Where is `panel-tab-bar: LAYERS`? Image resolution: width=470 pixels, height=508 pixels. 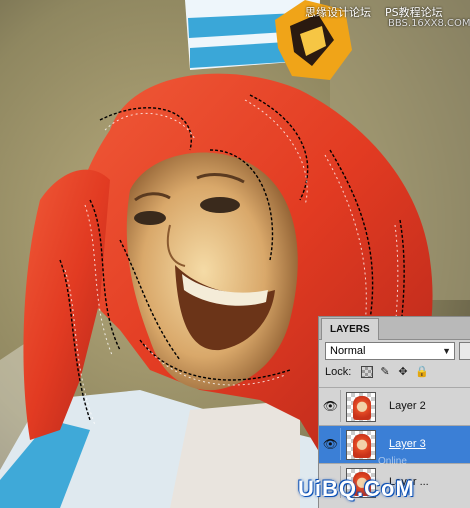 panel-tab-bar: LAYERS is located at coordinates (394, 328).